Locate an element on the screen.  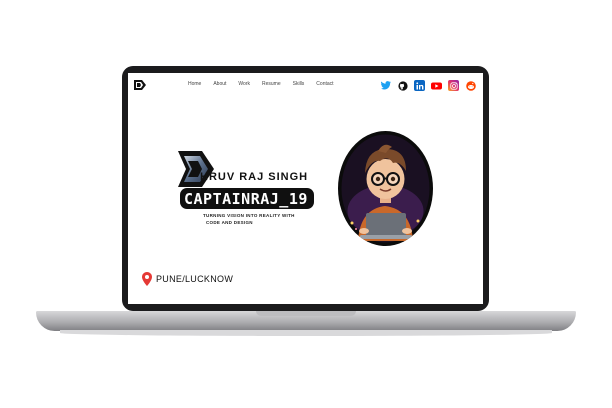
github-icon is located at coordinates (402, 85).